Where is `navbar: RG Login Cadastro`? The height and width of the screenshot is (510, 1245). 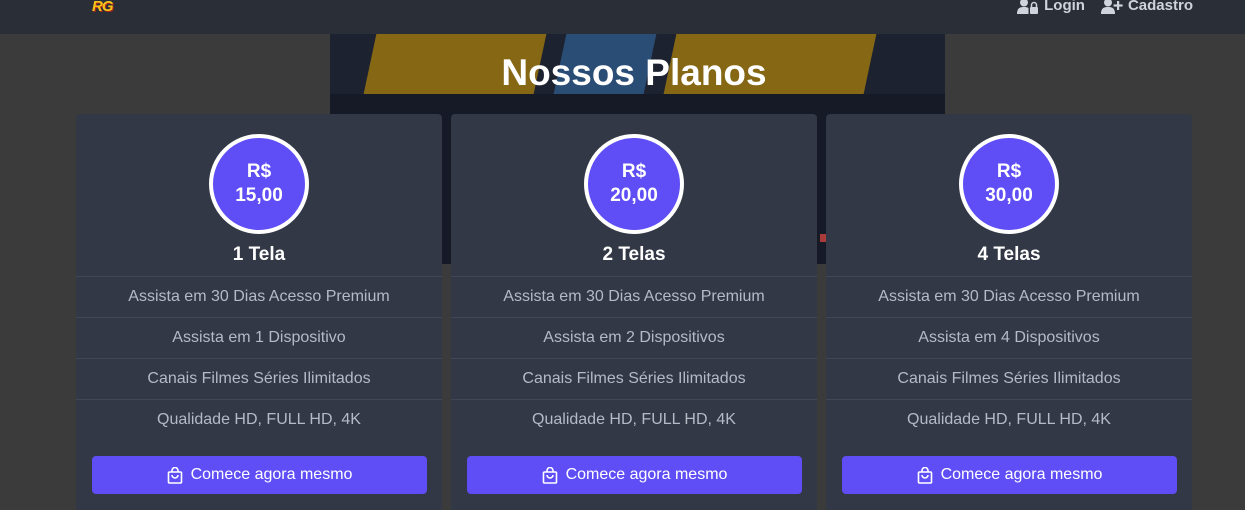 navbar: RG Login Cadastro is located at coordinates (622, 17).